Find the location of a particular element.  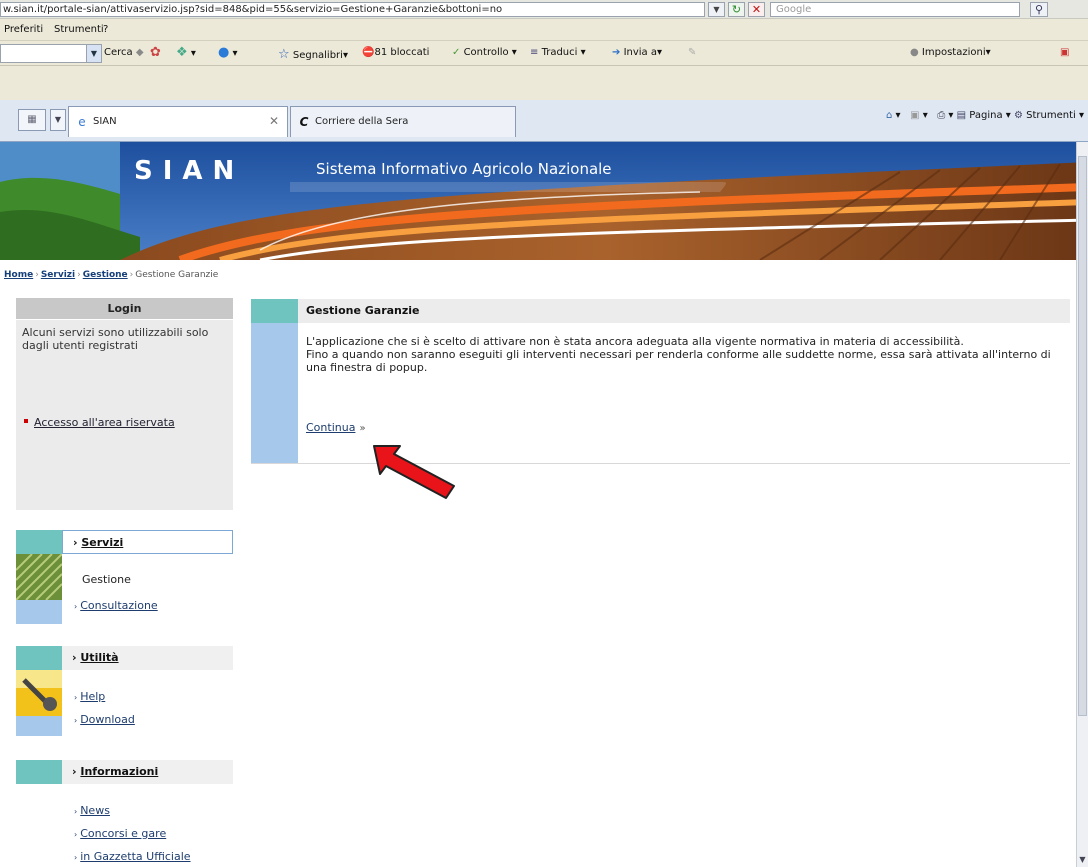

print-icon: ⎙ is located at coordinates (941, 115).